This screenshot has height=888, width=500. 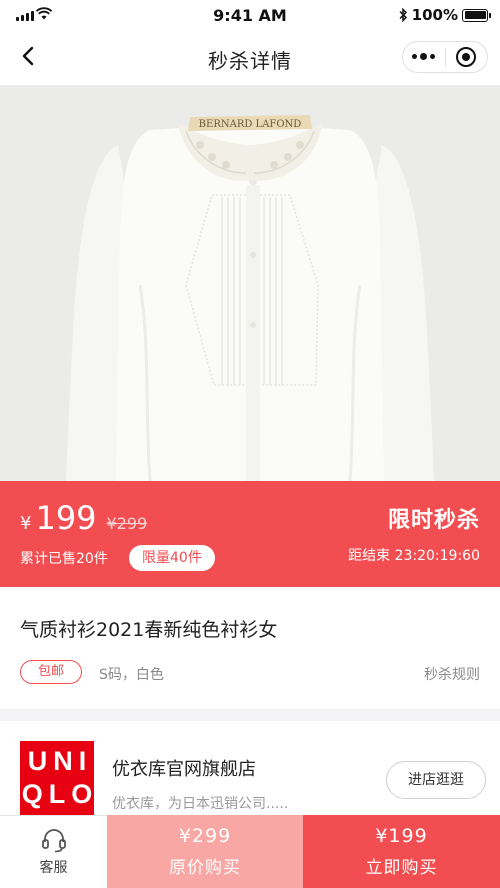 What do you see at coordinates (60, 761) in the screenshot?
I see `logo-line-1: UNI` at bounding box center [60, 761].